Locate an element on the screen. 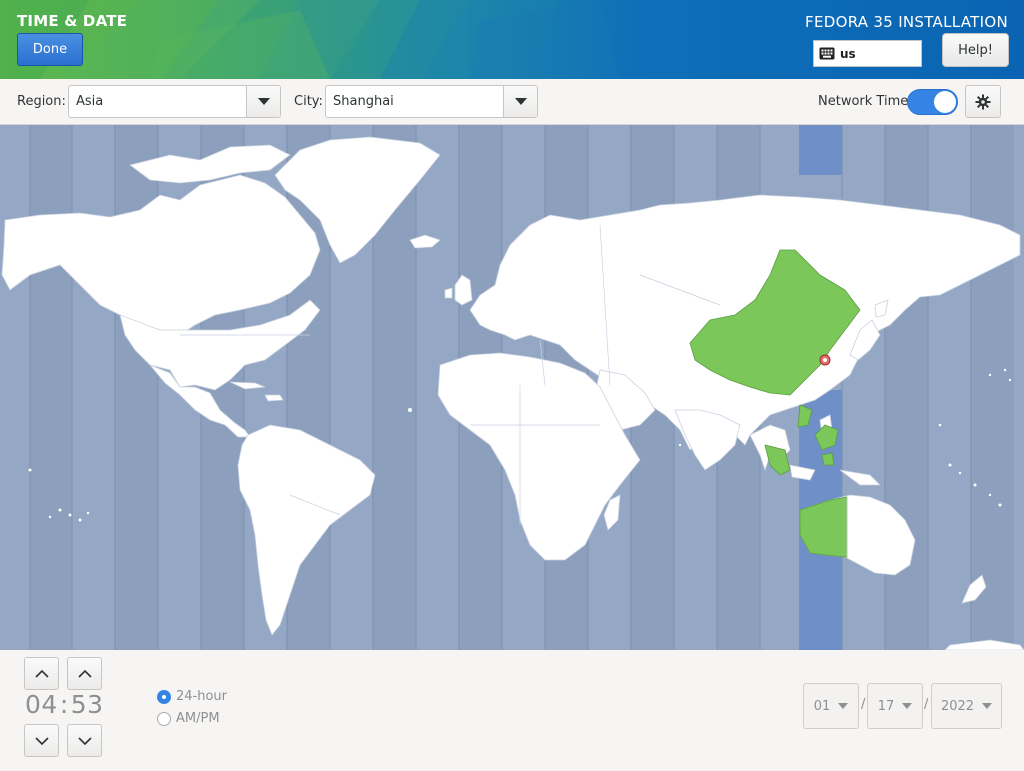 This screenshot has height=771, width=1024. region-dropdown: Asia is located at coordinates (174, 101).